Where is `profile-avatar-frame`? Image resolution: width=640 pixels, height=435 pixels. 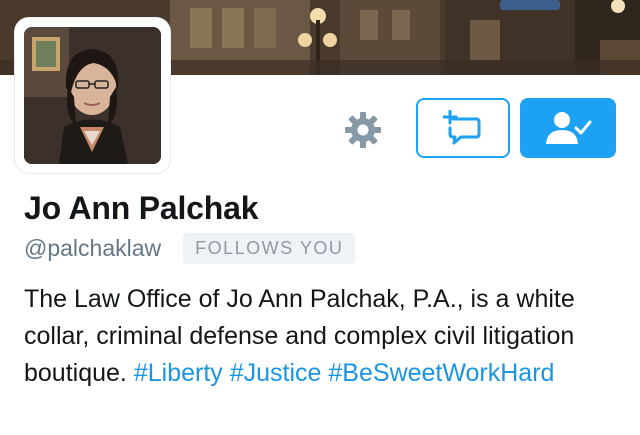
profile-avatar-frame is located at coordinates (92, 95).